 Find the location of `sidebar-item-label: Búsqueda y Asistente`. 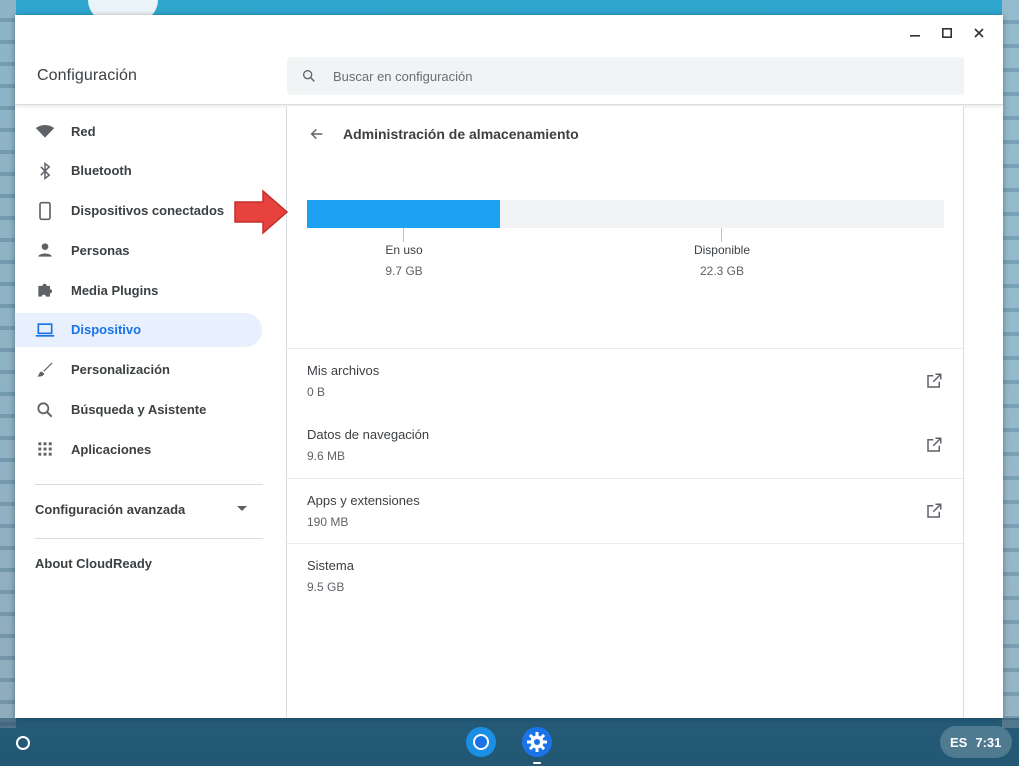

sidebar-item-label: Búsqueda y Asistente is located at coordinates (139, 410).